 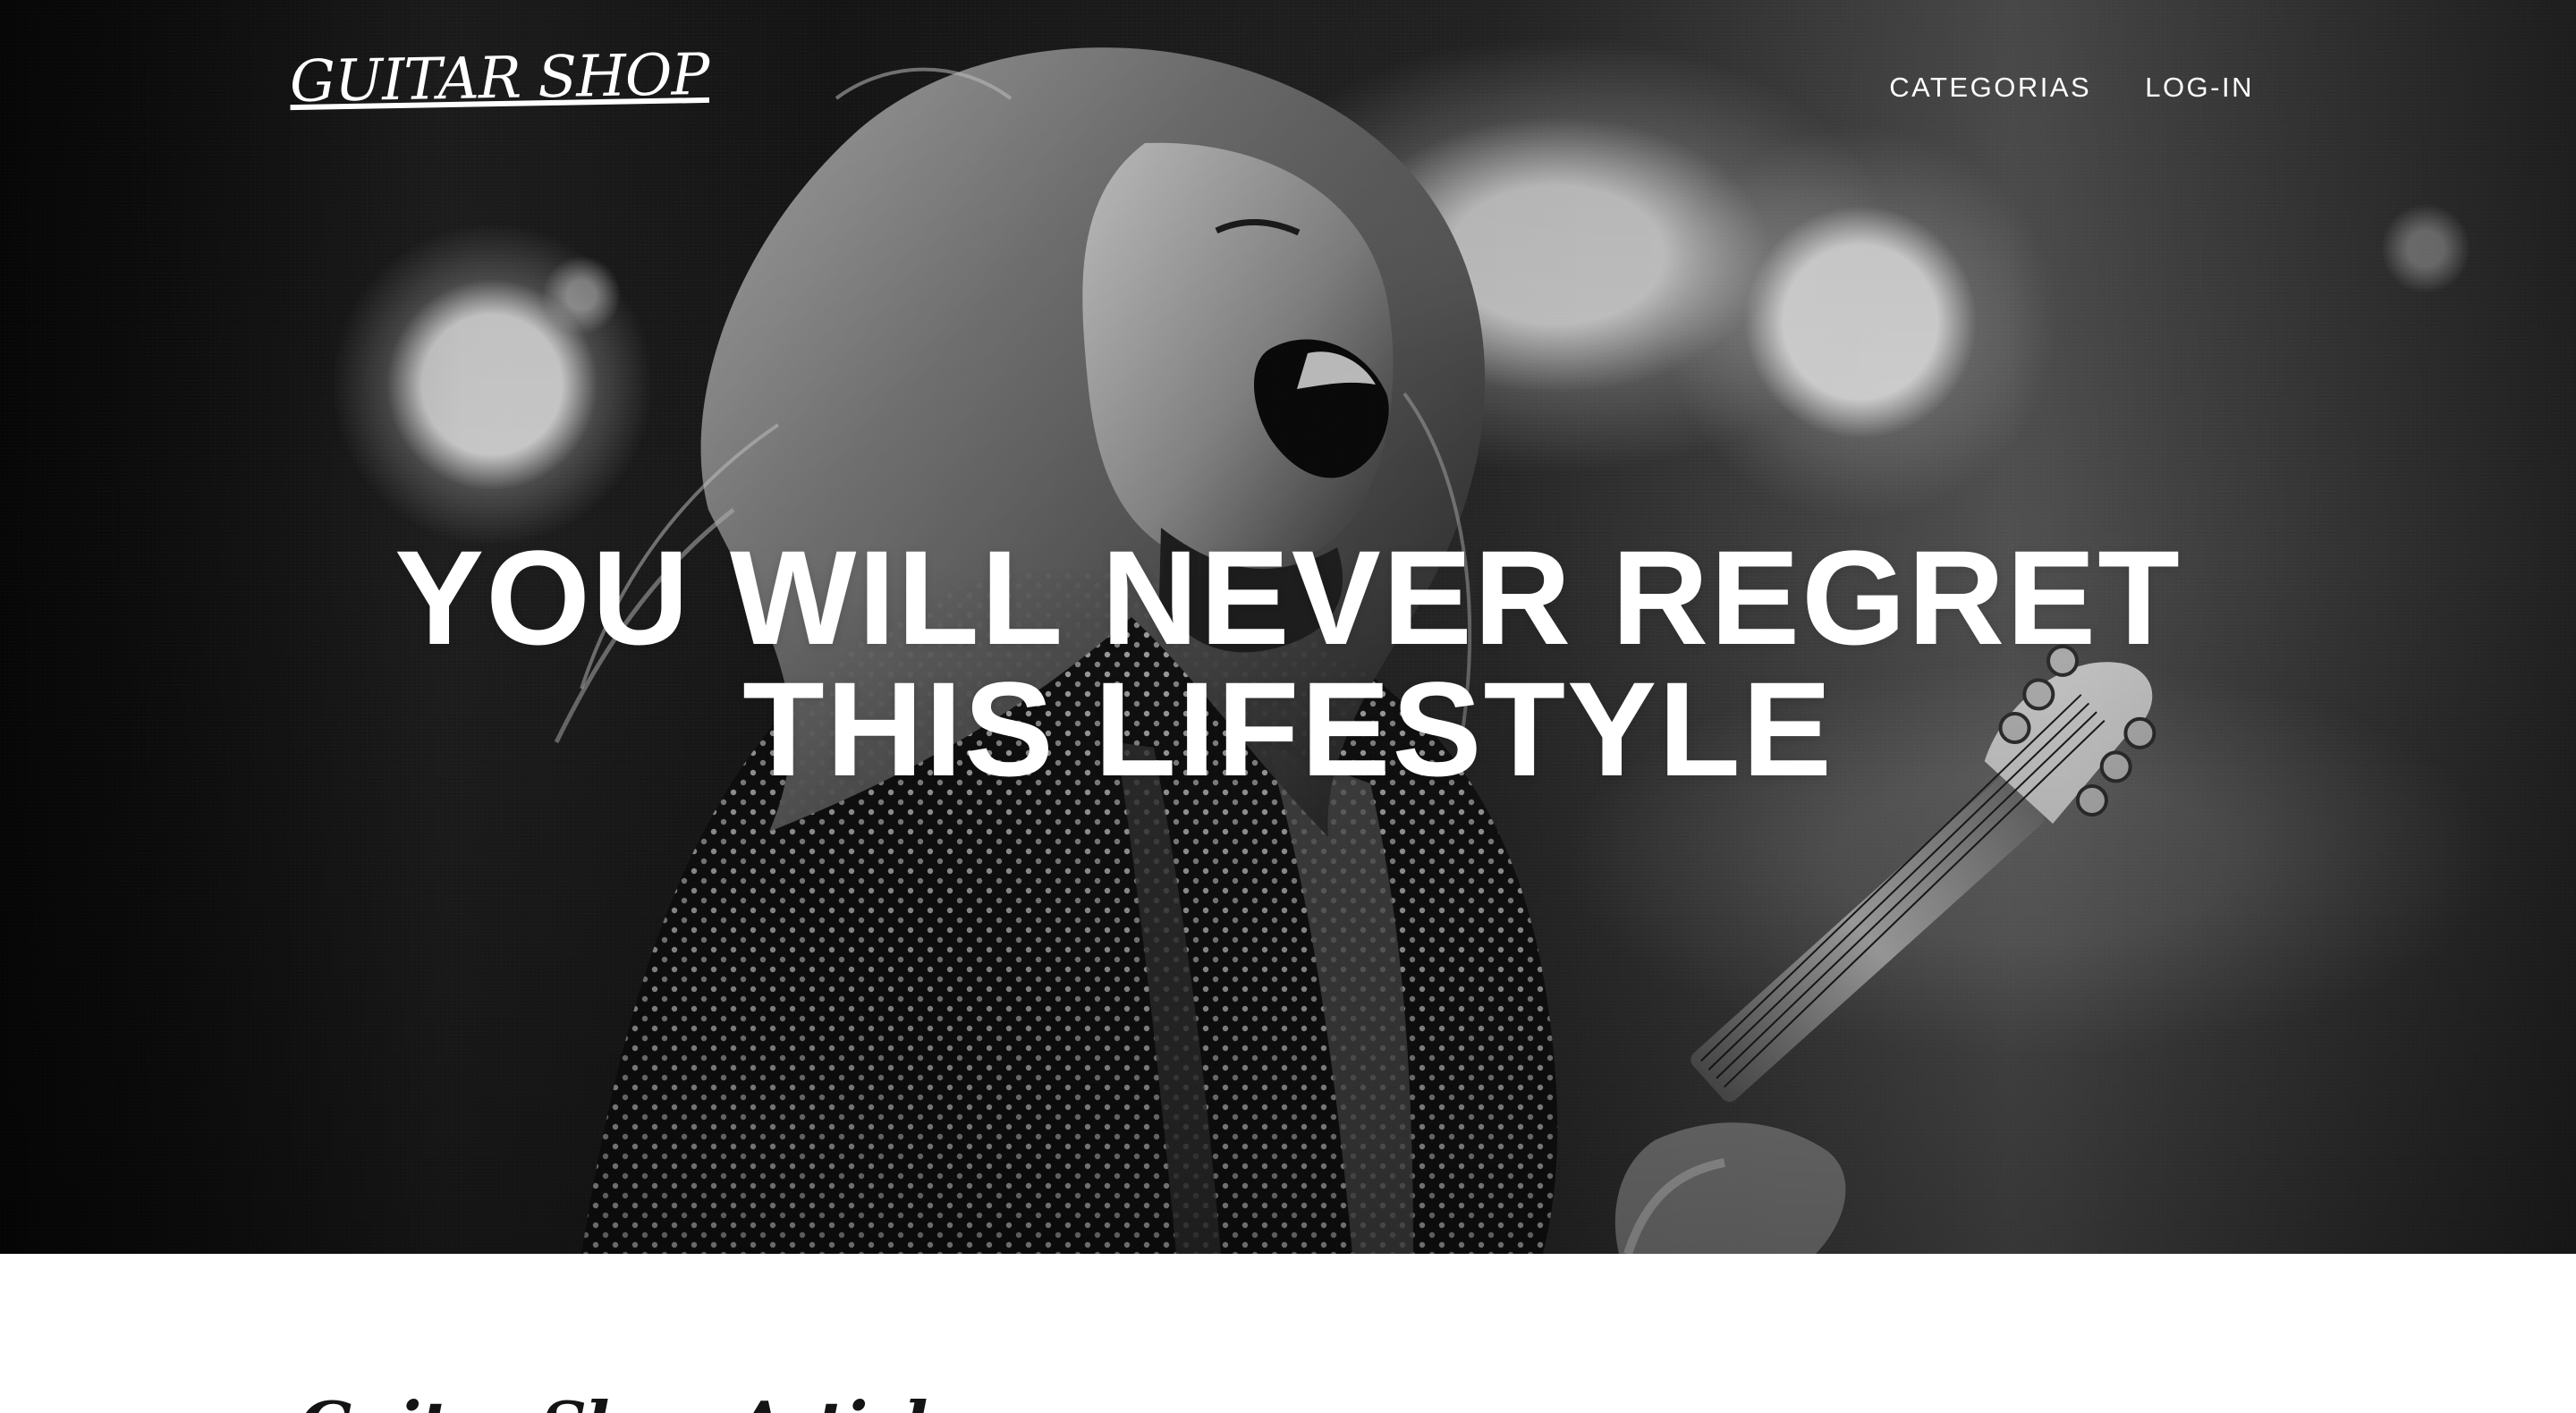 I want to click on main-menu: CATEGORIAS LOG-IN, so click(x=2071, y=87).